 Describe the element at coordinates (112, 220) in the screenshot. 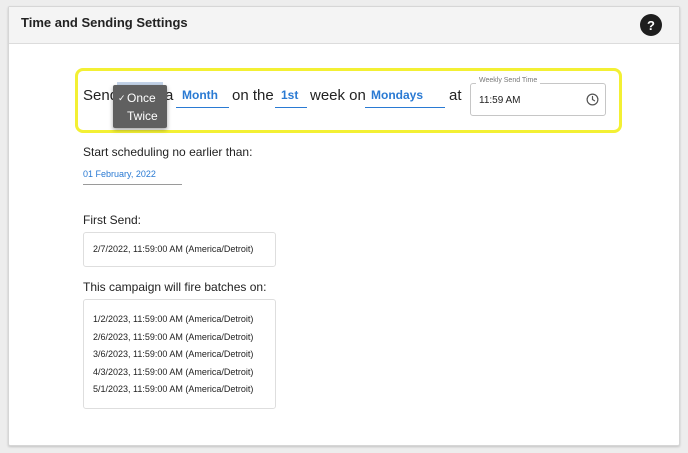

I see `first-send-label: First Send:` at that location.